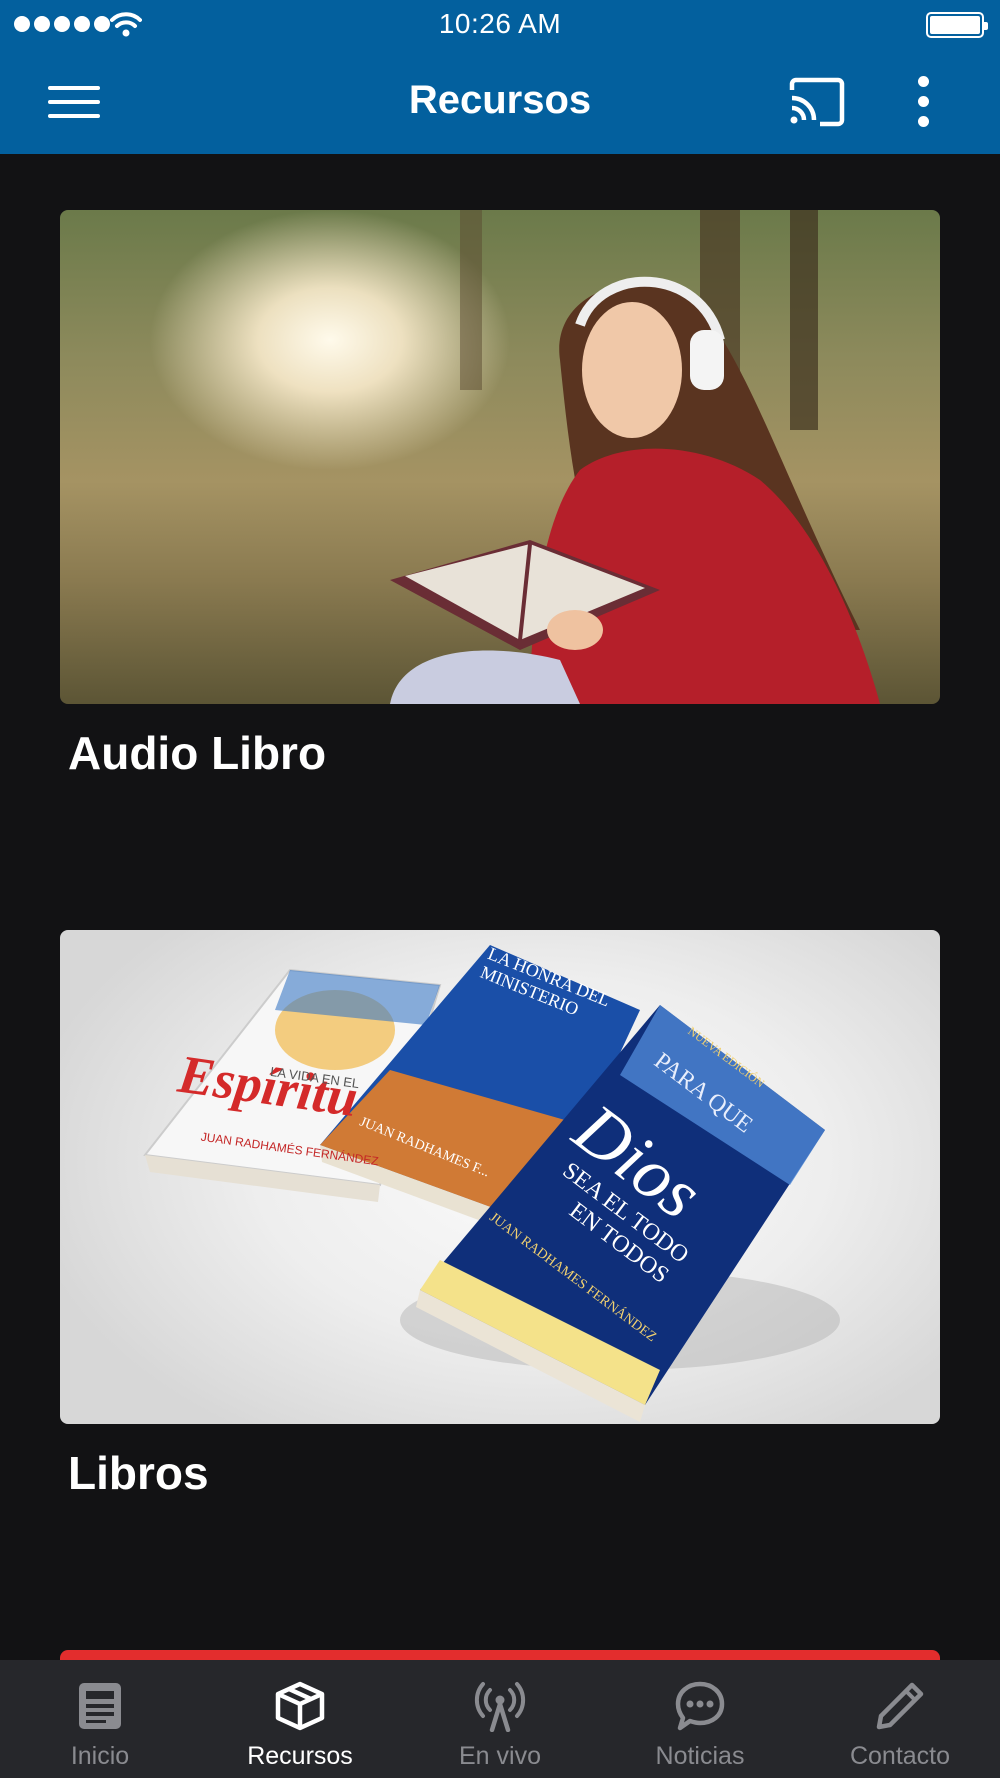  What do you see at coordinates (816, 102) in the screenshot?
I see `cast-icon` at bounding box center [816, 102].